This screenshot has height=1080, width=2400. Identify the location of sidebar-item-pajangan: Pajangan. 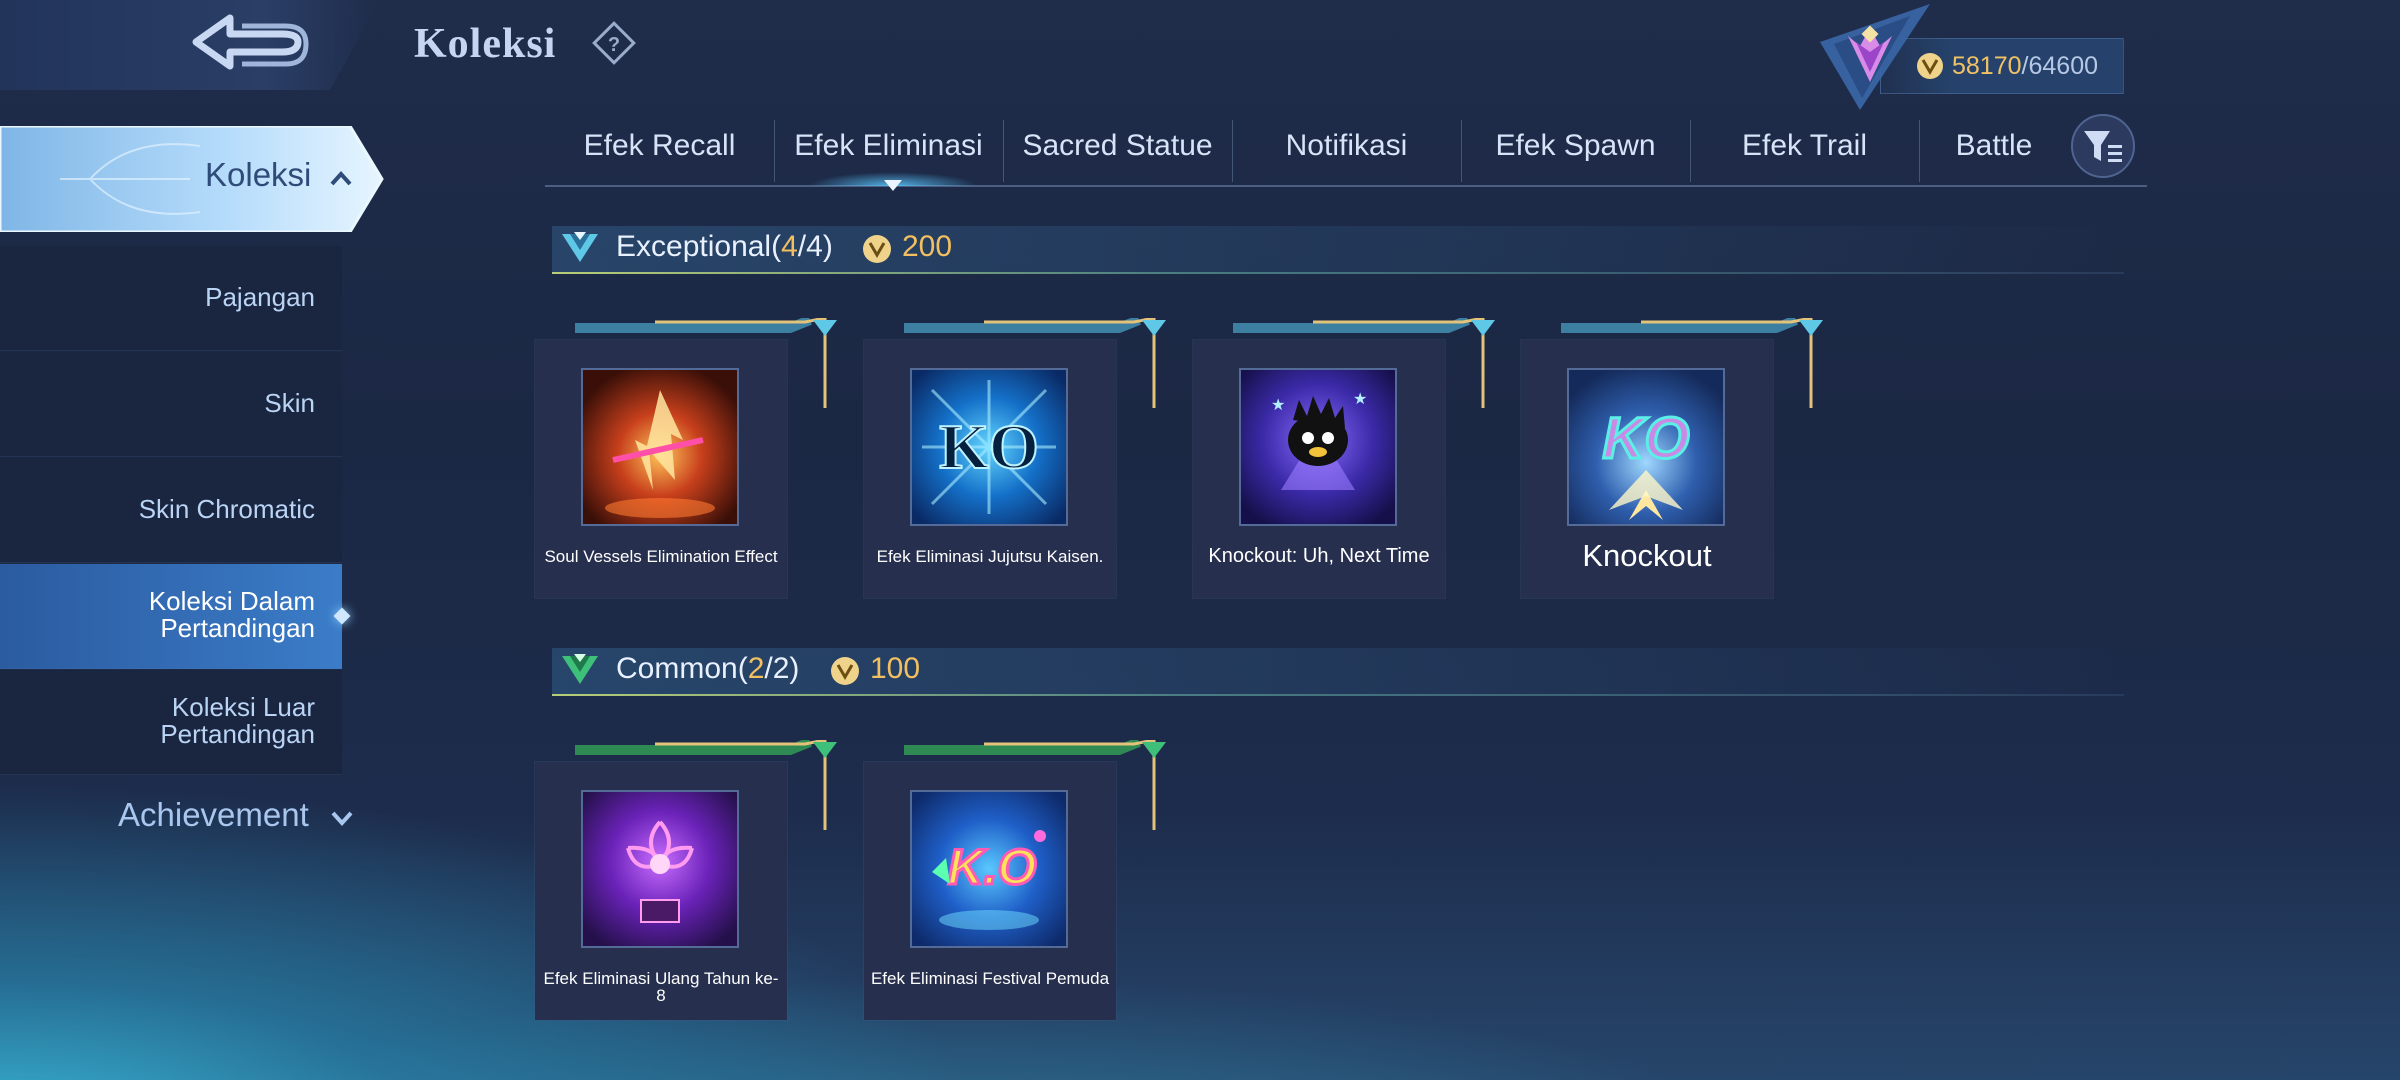
(171, 298).